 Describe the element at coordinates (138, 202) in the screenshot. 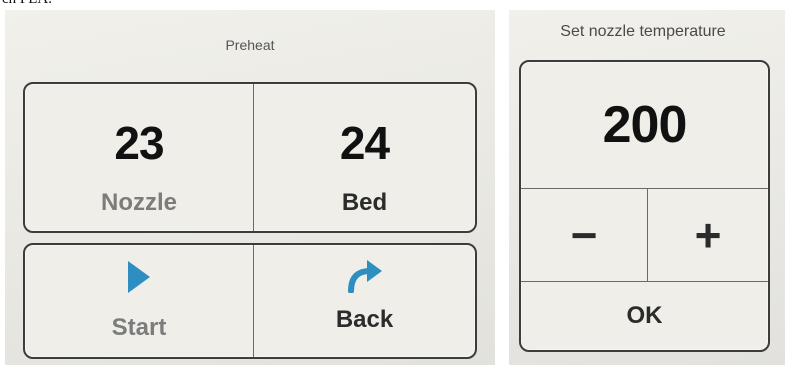

I see `nozzle-label: Nozzle` at that location.